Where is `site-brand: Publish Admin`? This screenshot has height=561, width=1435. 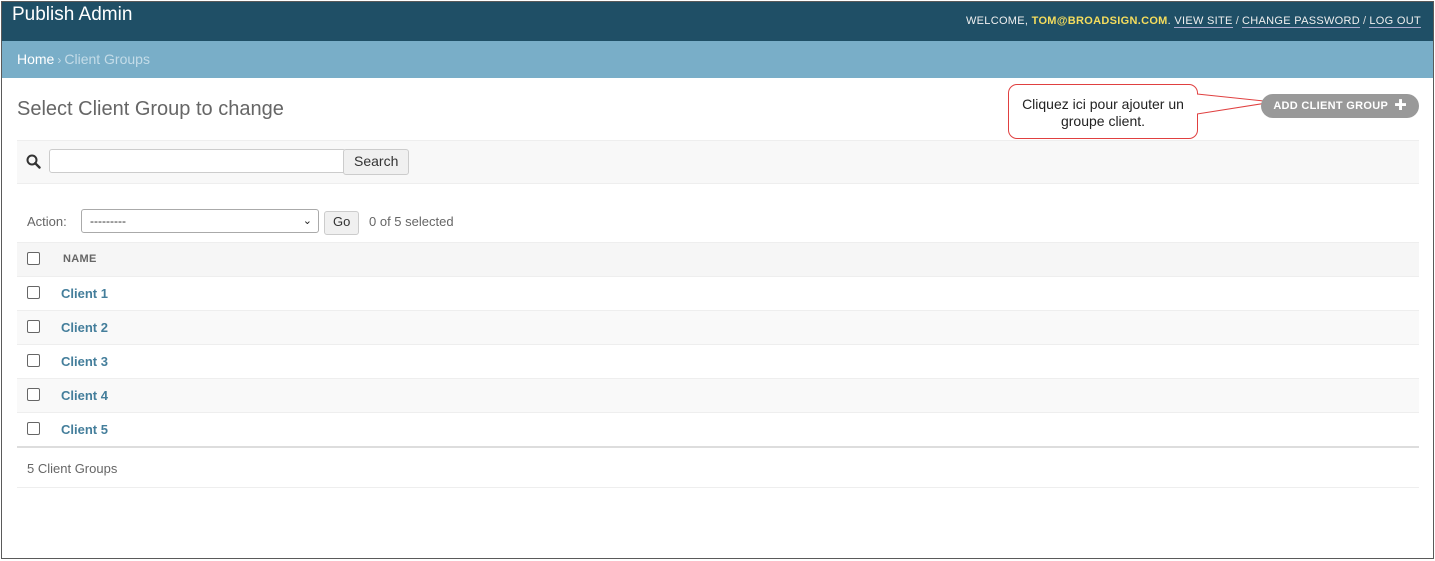 site-brand: Publish Admin is located at coordinates (72, 15).